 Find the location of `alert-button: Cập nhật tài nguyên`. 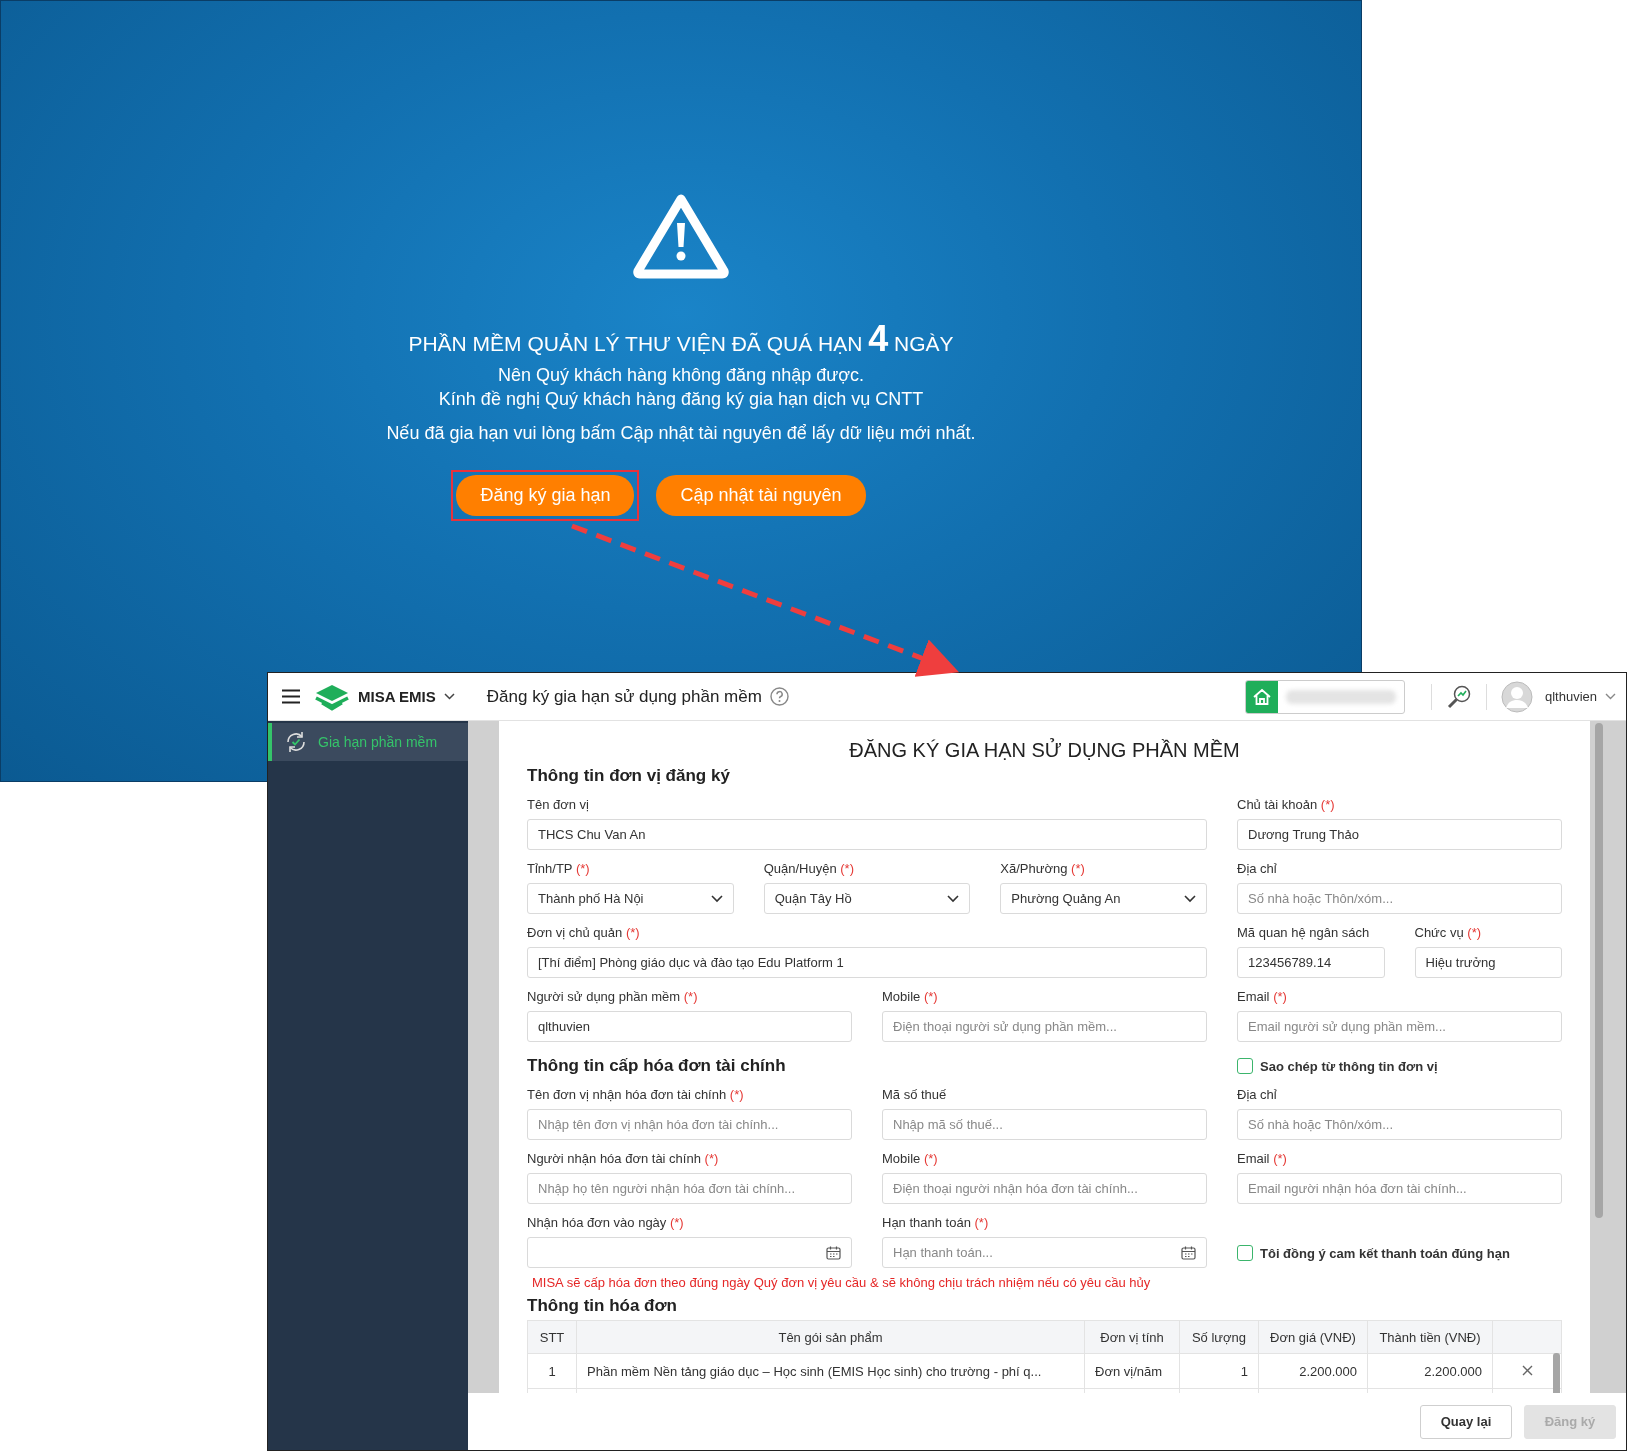

alert-button: Cập nhật tài nguyên is located at coordinates (761, 495).